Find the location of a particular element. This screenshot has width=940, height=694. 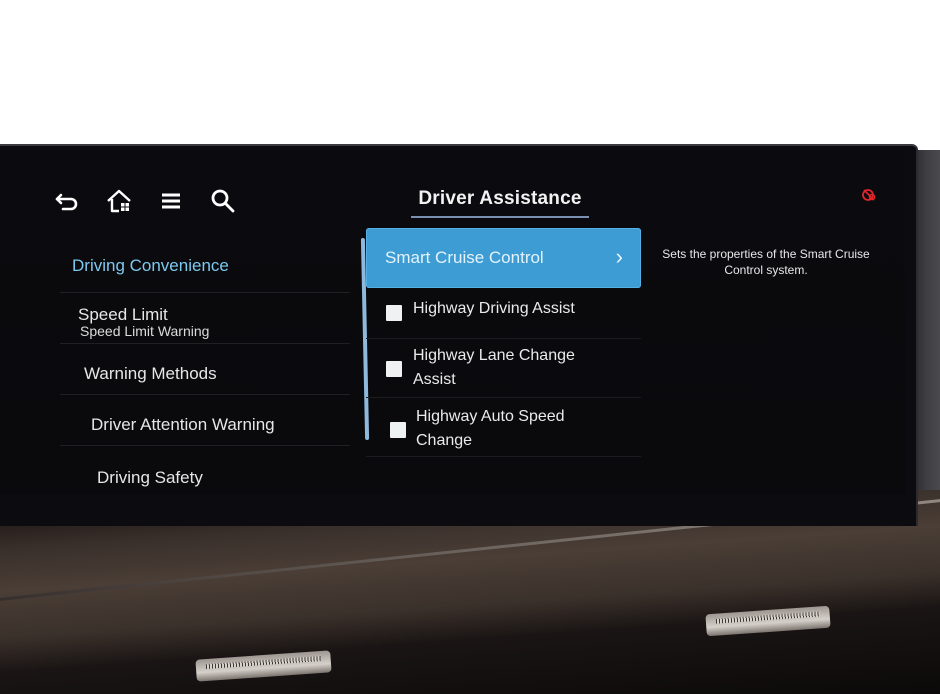

back-button is located at coordinates (67, 201).